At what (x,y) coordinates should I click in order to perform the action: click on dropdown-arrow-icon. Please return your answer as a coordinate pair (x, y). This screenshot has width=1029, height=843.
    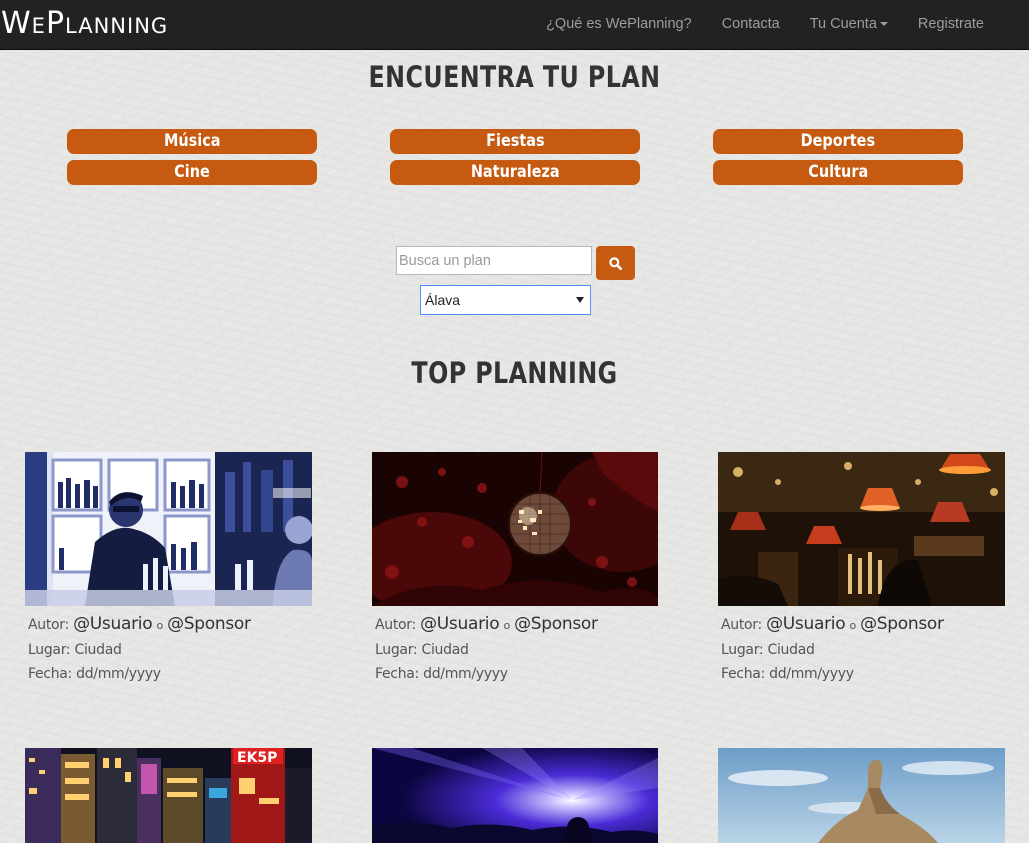
    Looking at the image, I should click on (580, 300).